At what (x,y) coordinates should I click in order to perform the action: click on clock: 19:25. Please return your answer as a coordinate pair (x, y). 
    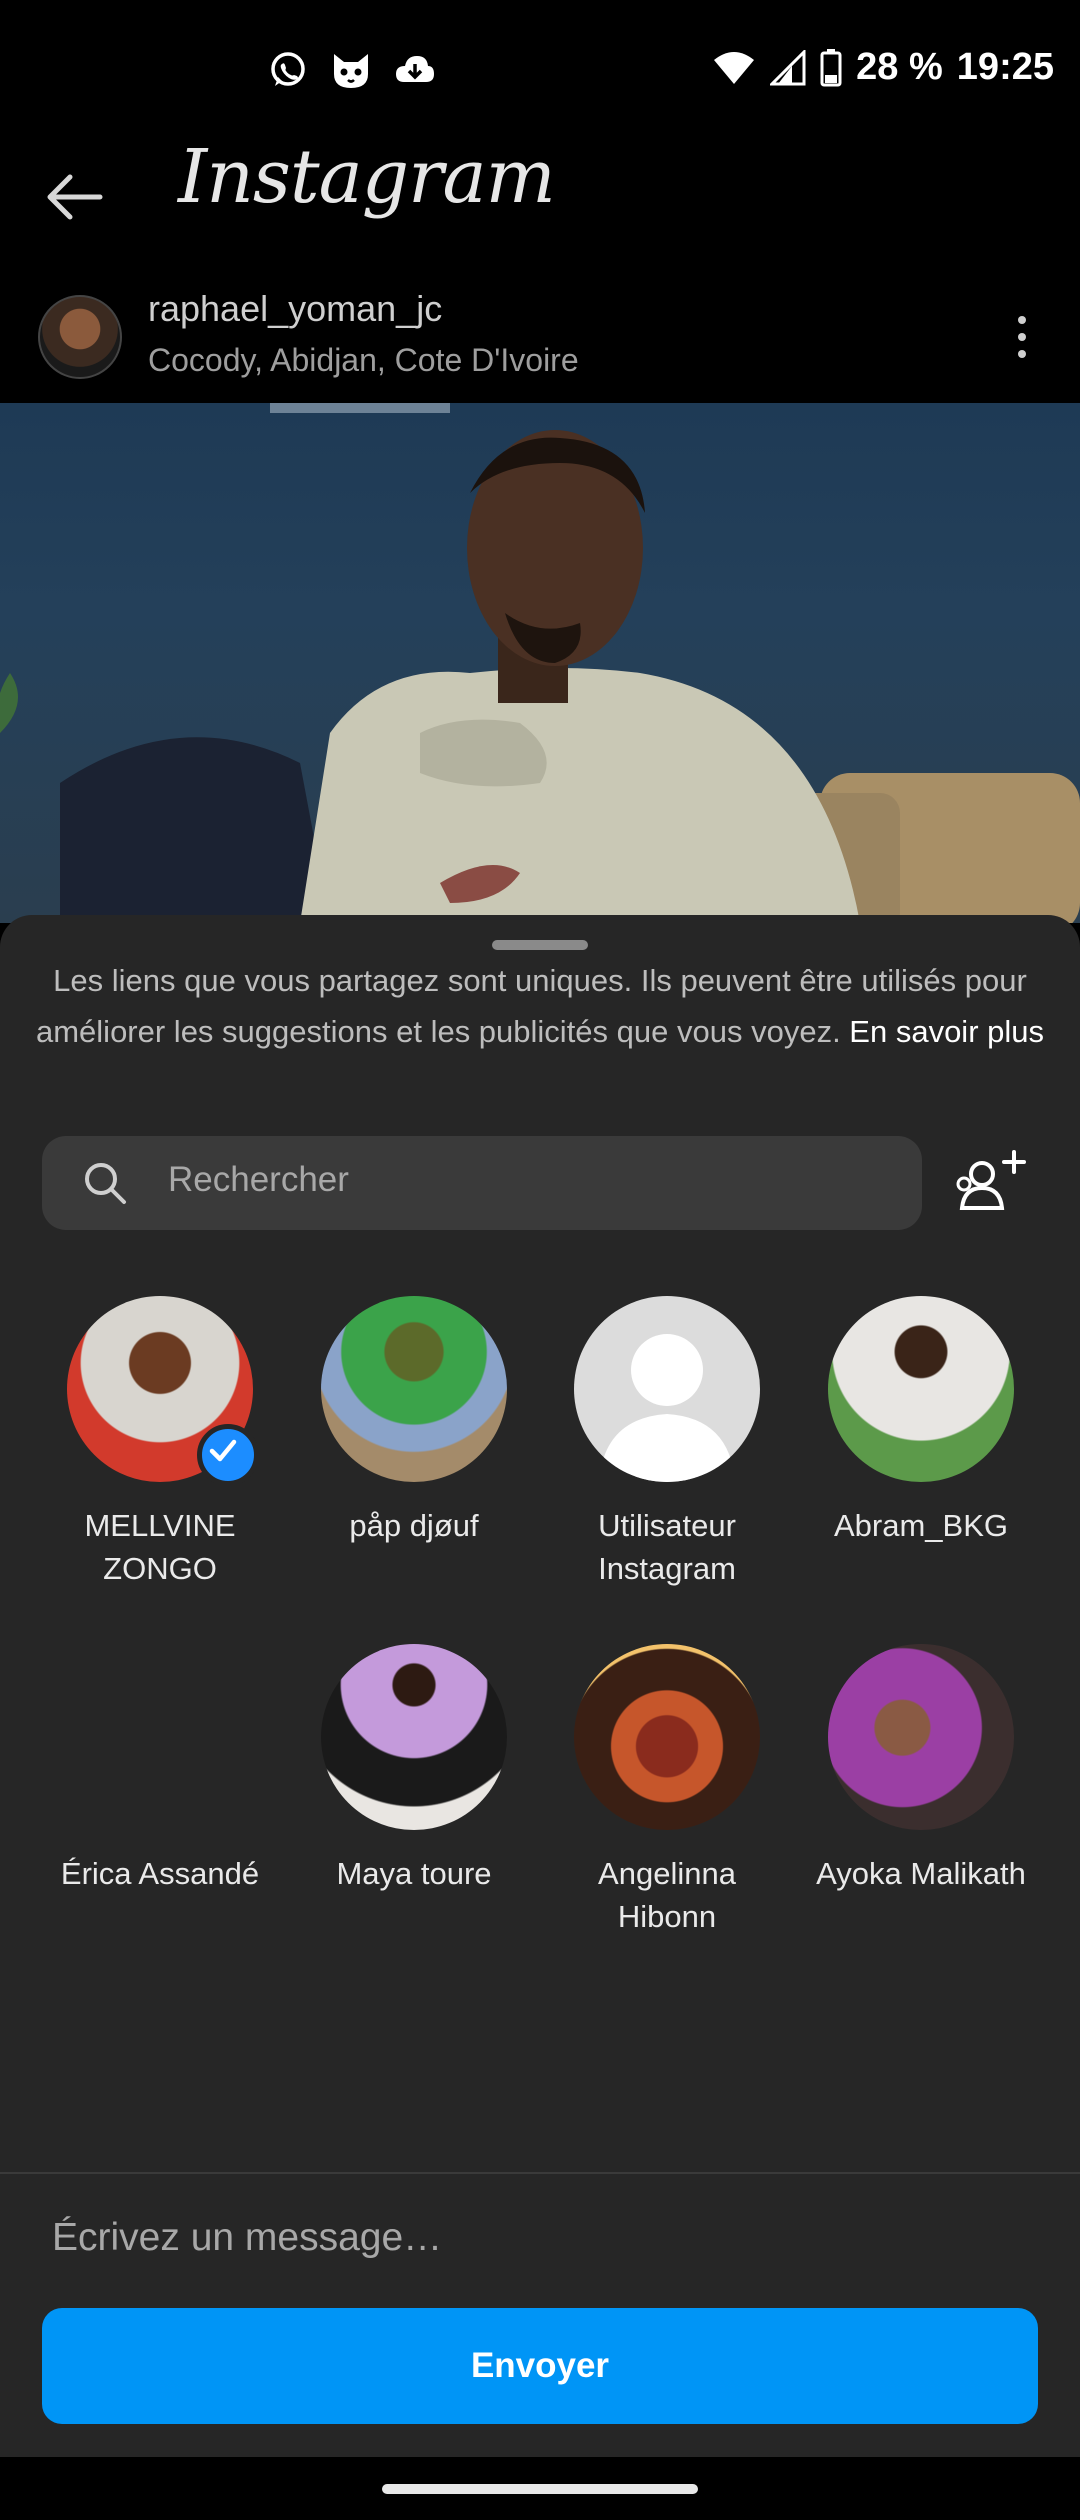
    Looking at the image, I should click on (1005, 67).